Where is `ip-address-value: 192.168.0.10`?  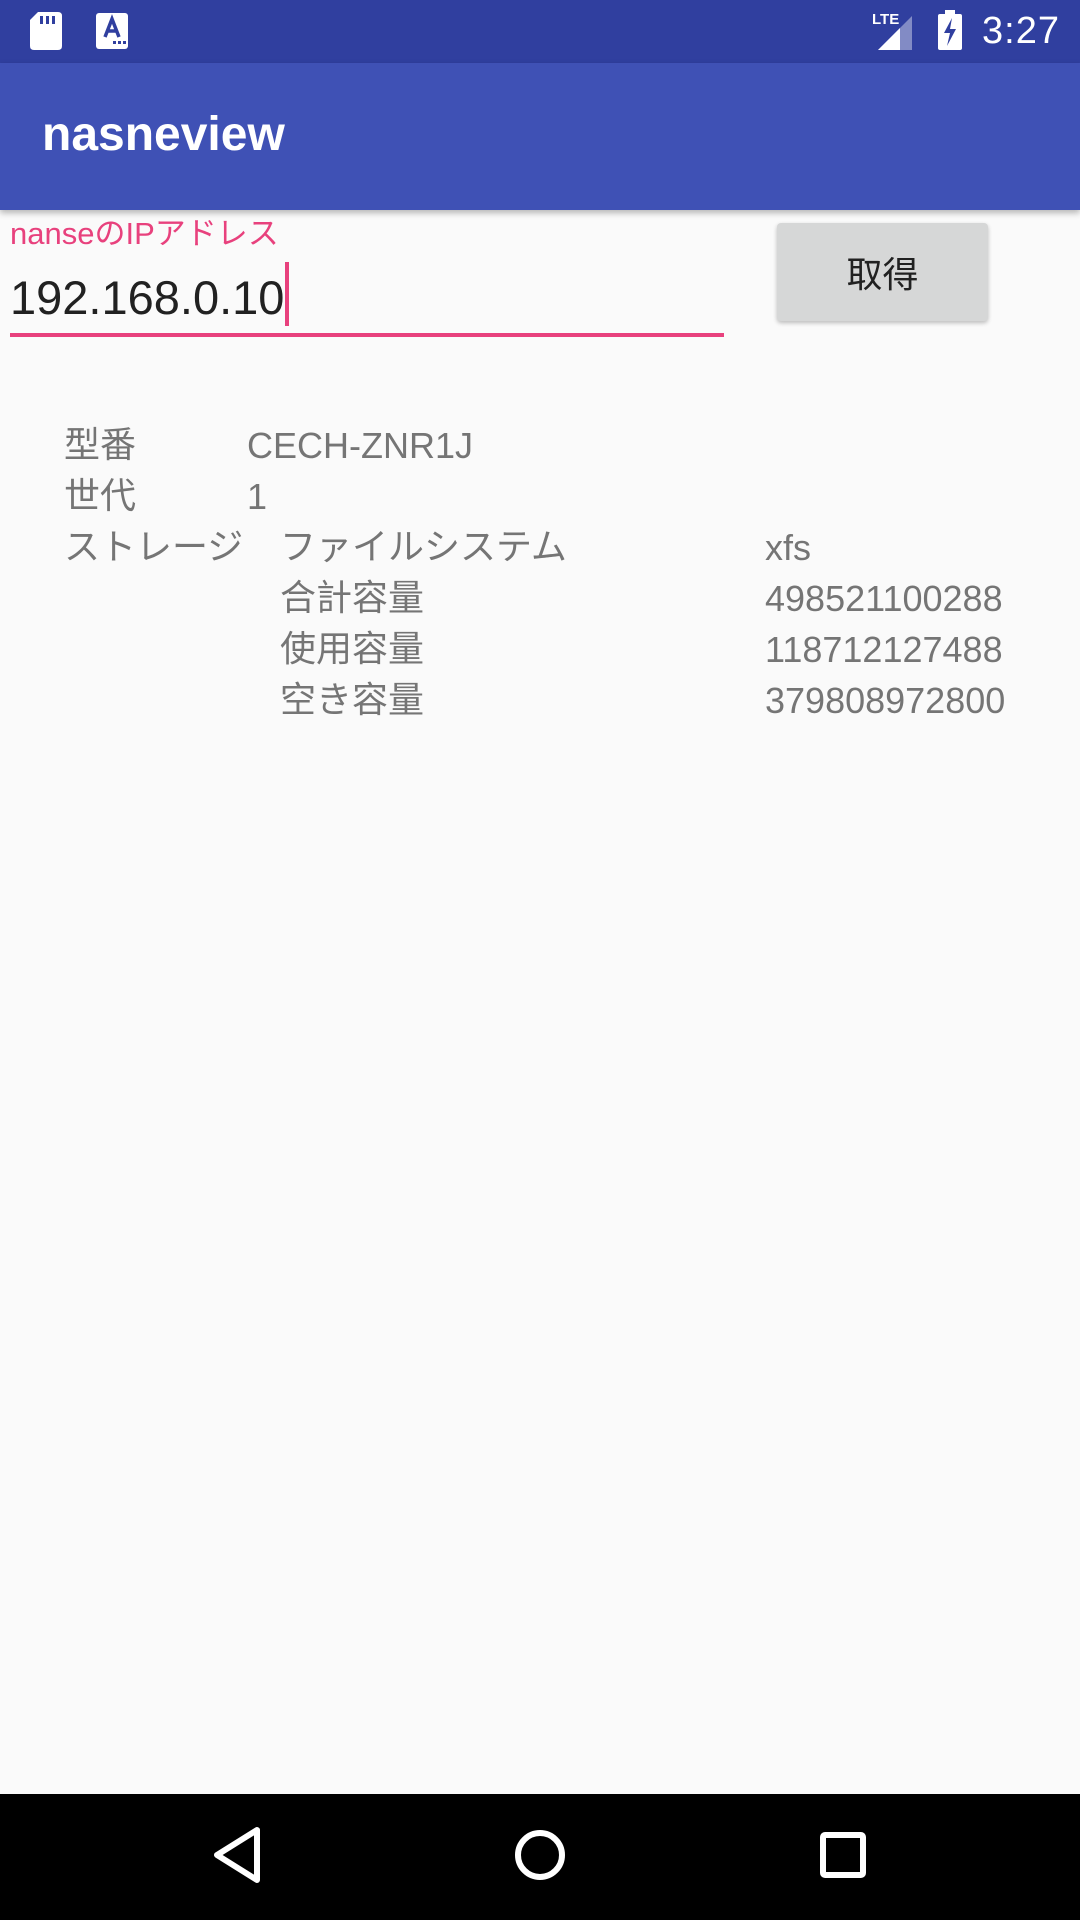
ip-address-value: 192.168.0.10 is located at coordinates (147, 297).